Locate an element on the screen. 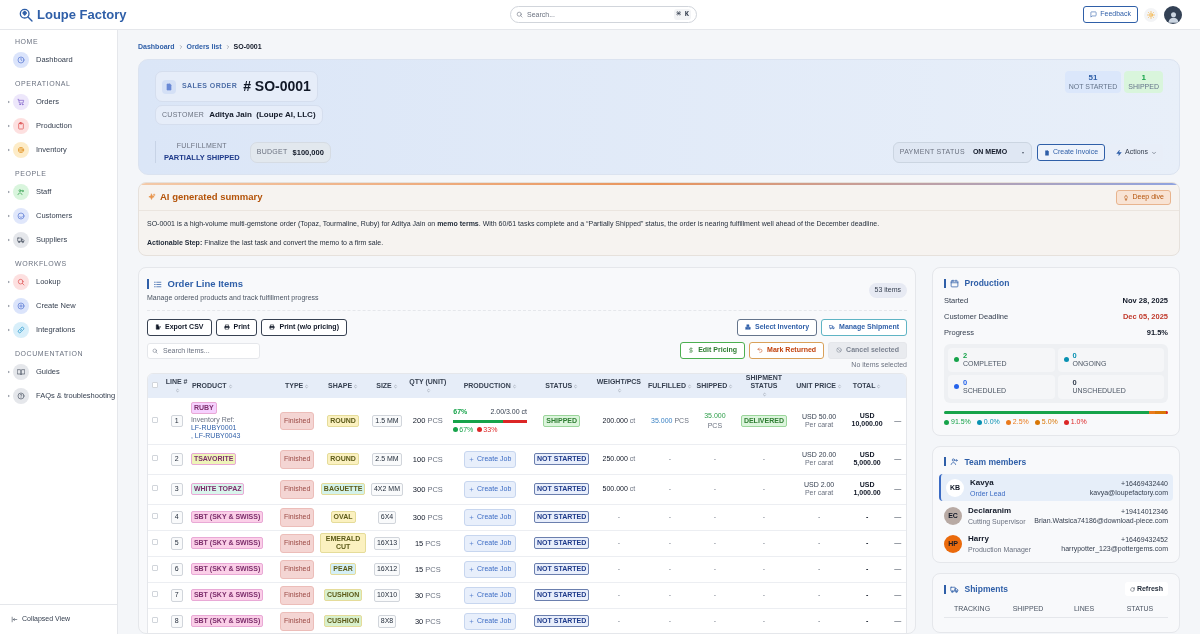  export-icon is located at coordinates (158, 327).